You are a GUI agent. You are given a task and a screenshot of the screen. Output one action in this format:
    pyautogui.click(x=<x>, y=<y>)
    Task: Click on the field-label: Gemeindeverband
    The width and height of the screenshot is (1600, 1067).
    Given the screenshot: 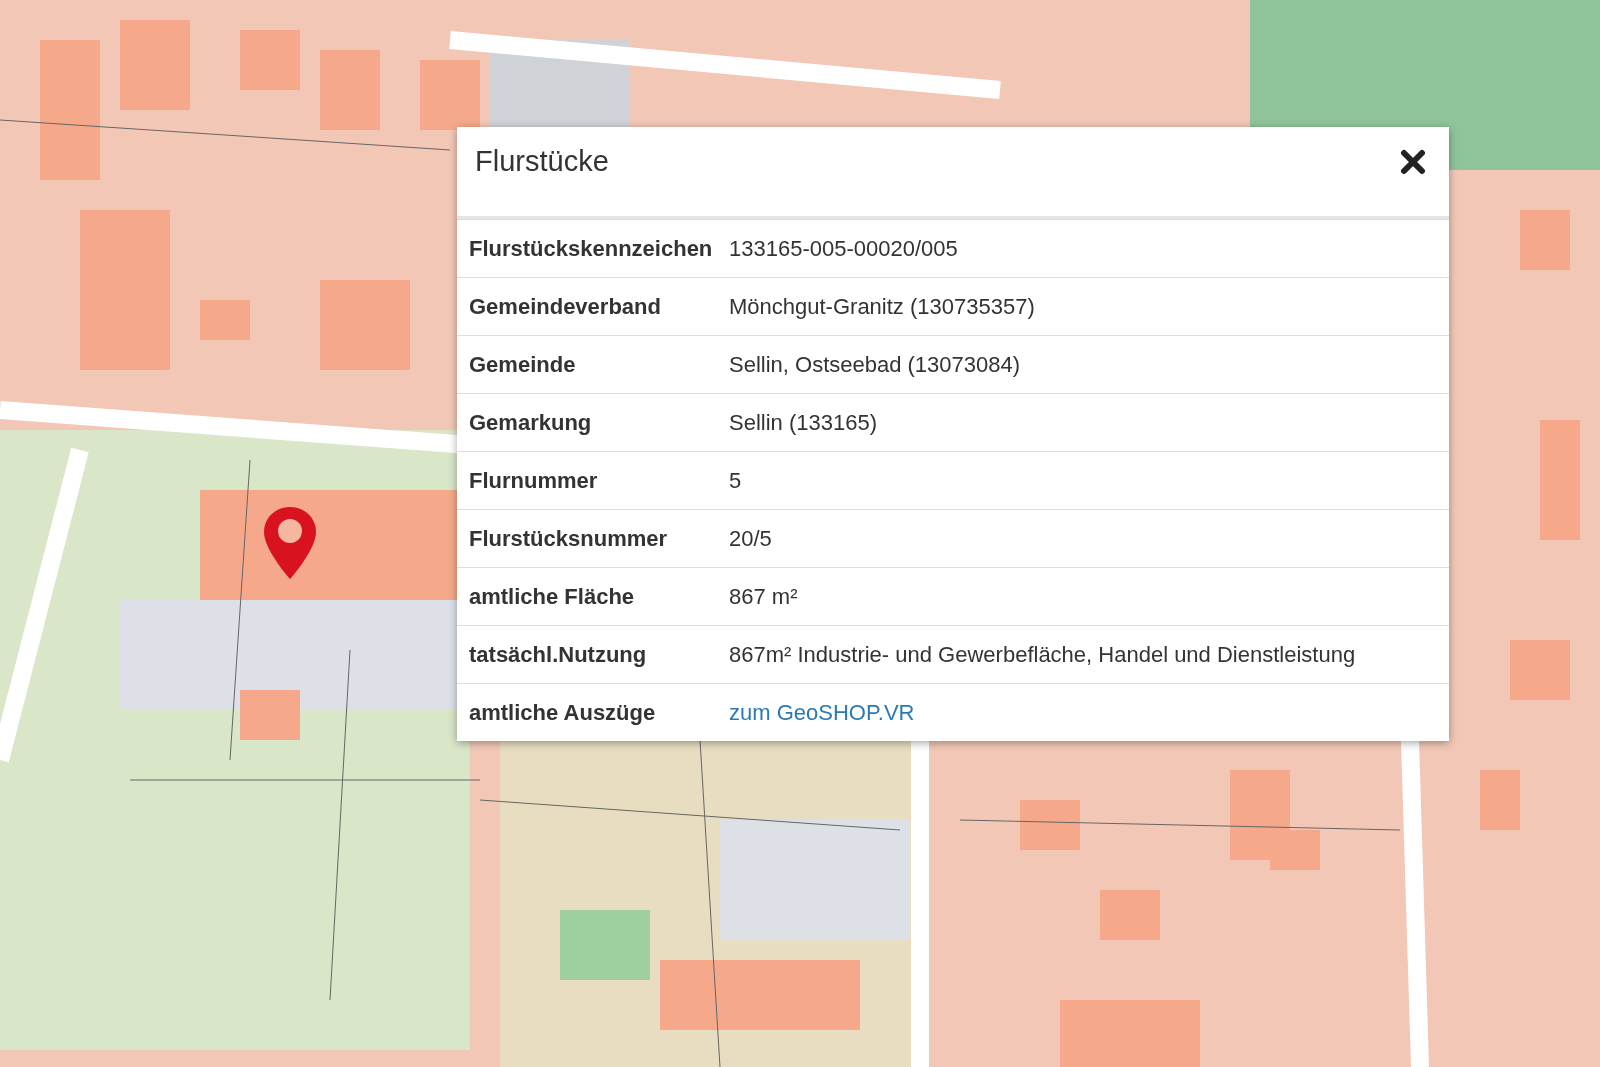 What is the action you would take?
    pyautogui.click(x=565, y=306)
    